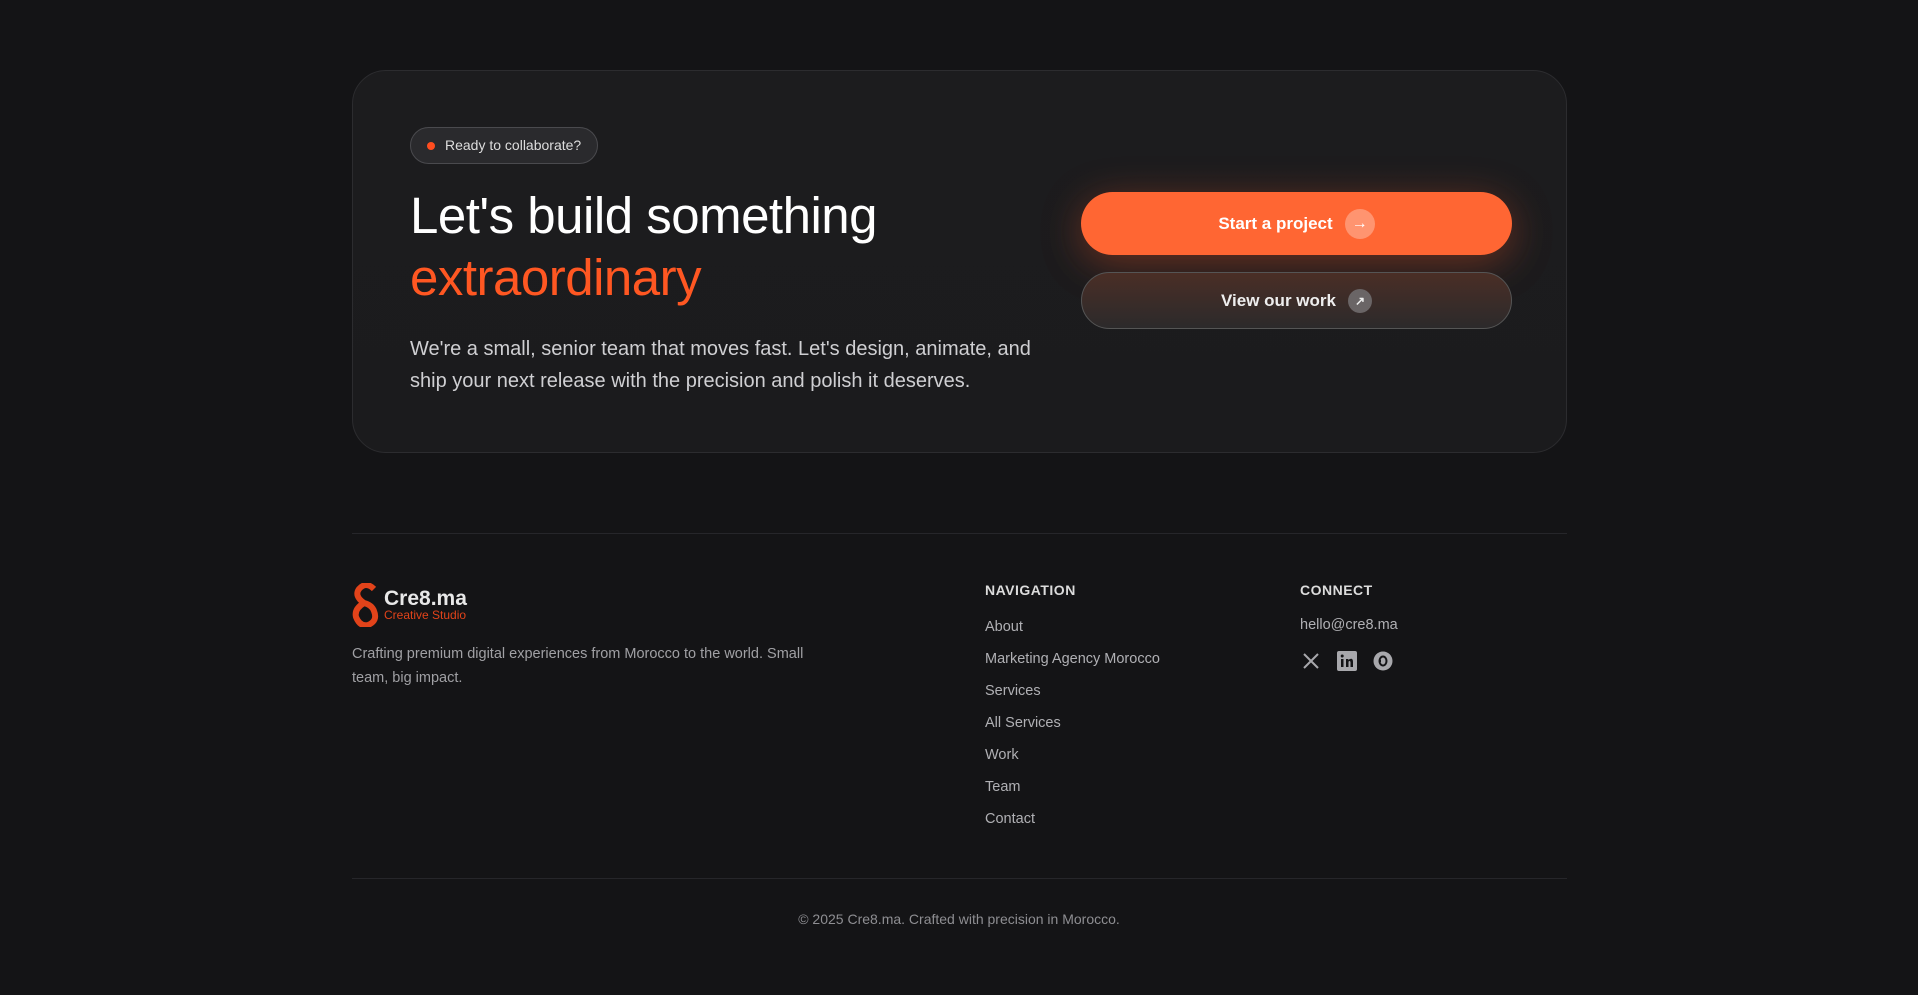 This screenshot has width=1918, height=995. What do you see at coordinates (1072, 665) in the screenshot?
I see `nav-link-marketing-agency-morocco: Marketing Agency Morocco` at bounding box center [1072, 665].